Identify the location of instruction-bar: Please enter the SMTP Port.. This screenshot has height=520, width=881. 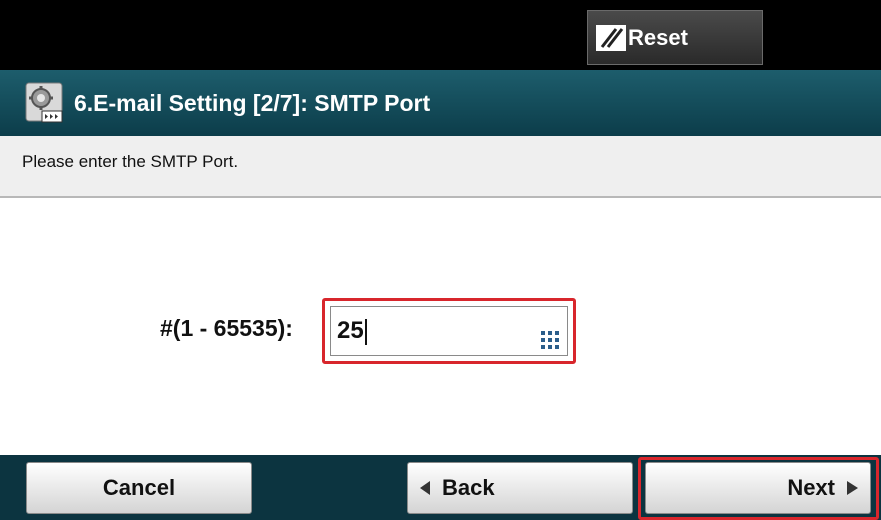
(440, 167).